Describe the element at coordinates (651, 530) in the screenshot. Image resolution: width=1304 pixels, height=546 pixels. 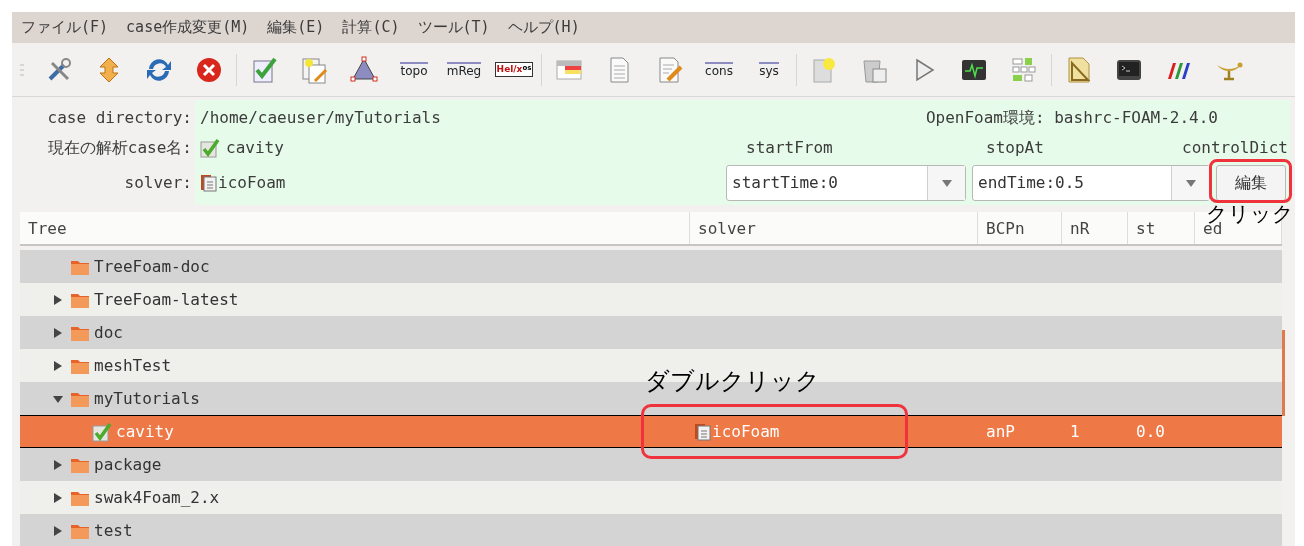
I see `tree-row: test` at that location.